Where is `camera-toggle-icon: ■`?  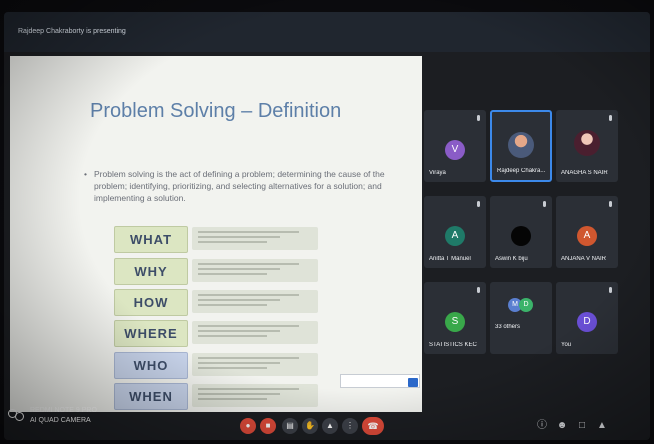
camera-toggle-icon: ■ is located at coordinates (268, 426).